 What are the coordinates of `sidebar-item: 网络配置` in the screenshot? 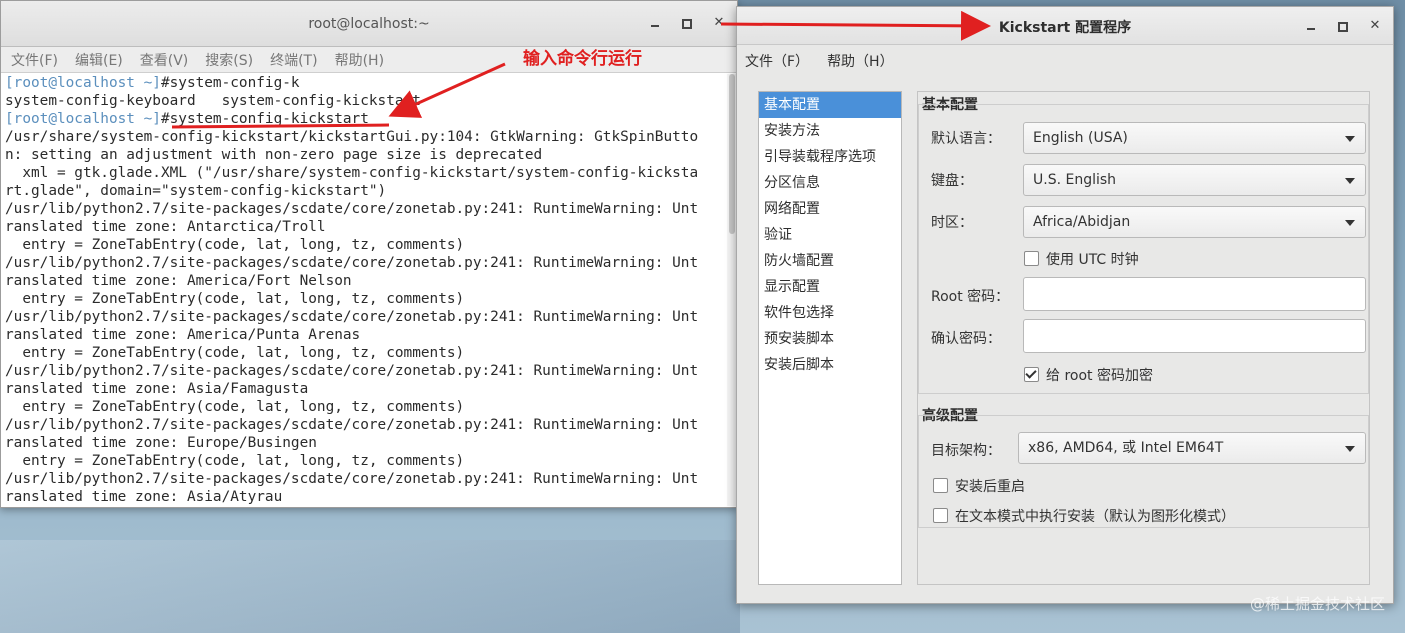 It's located at (830, 209).